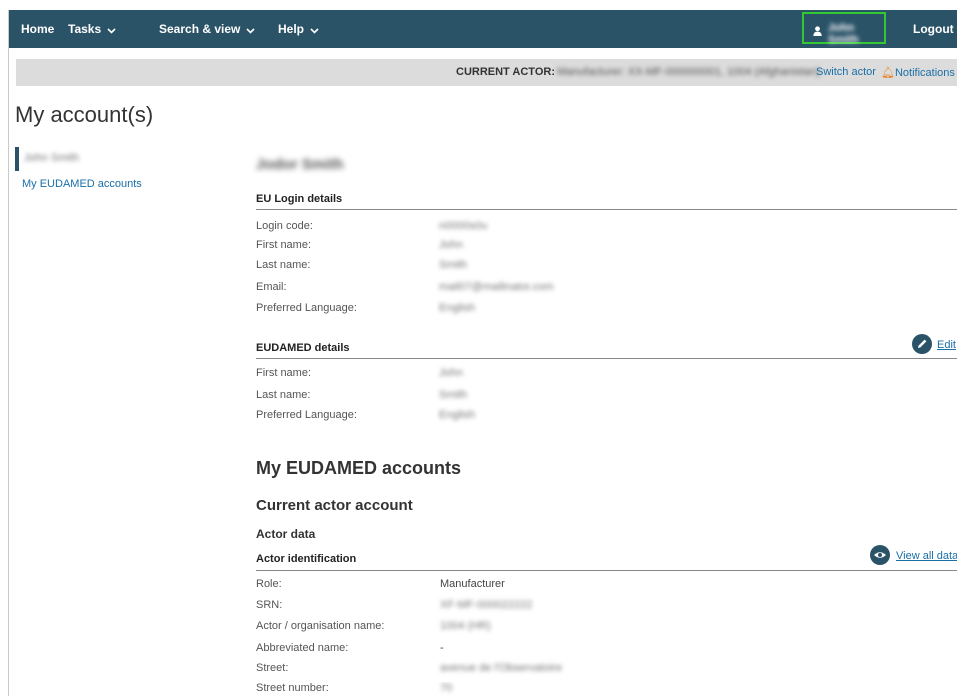  I want to click on nav-tasks: Tasks, so click(92, 29).